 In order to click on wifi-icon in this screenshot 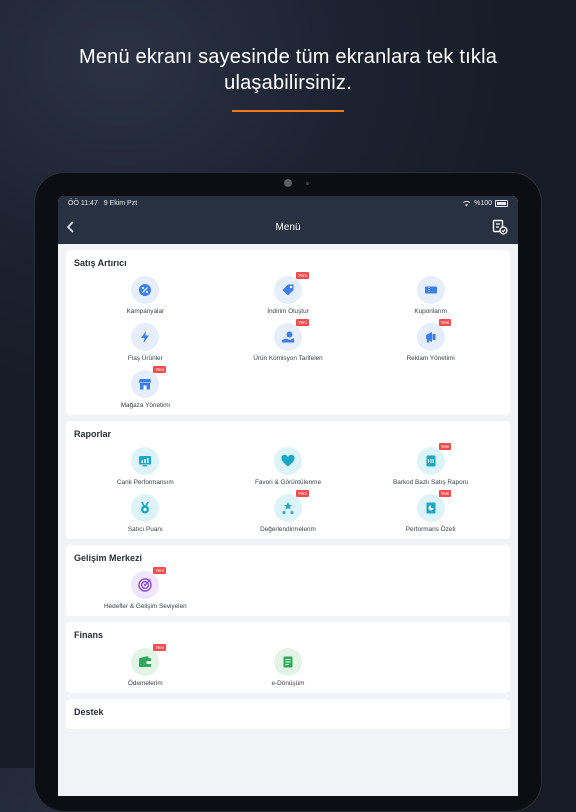, I will do `click(466, 203)`.